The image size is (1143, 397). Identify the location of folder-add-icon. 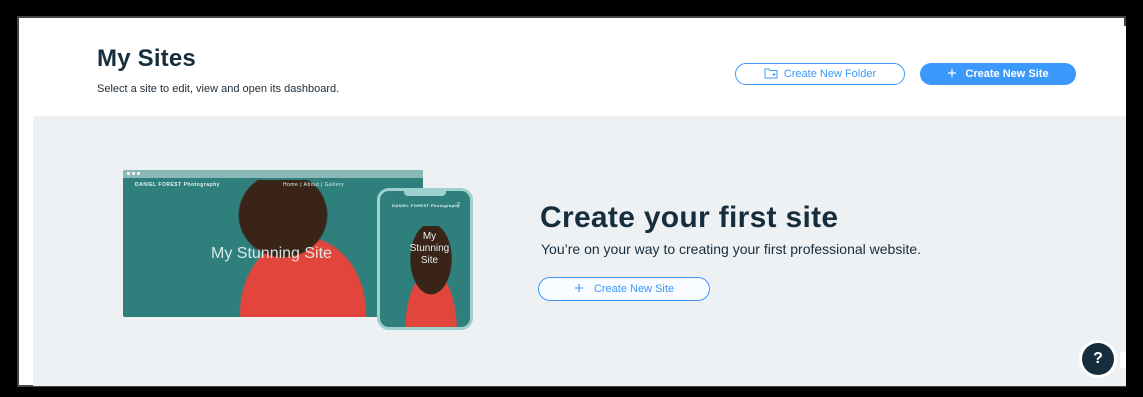
(771, 74).